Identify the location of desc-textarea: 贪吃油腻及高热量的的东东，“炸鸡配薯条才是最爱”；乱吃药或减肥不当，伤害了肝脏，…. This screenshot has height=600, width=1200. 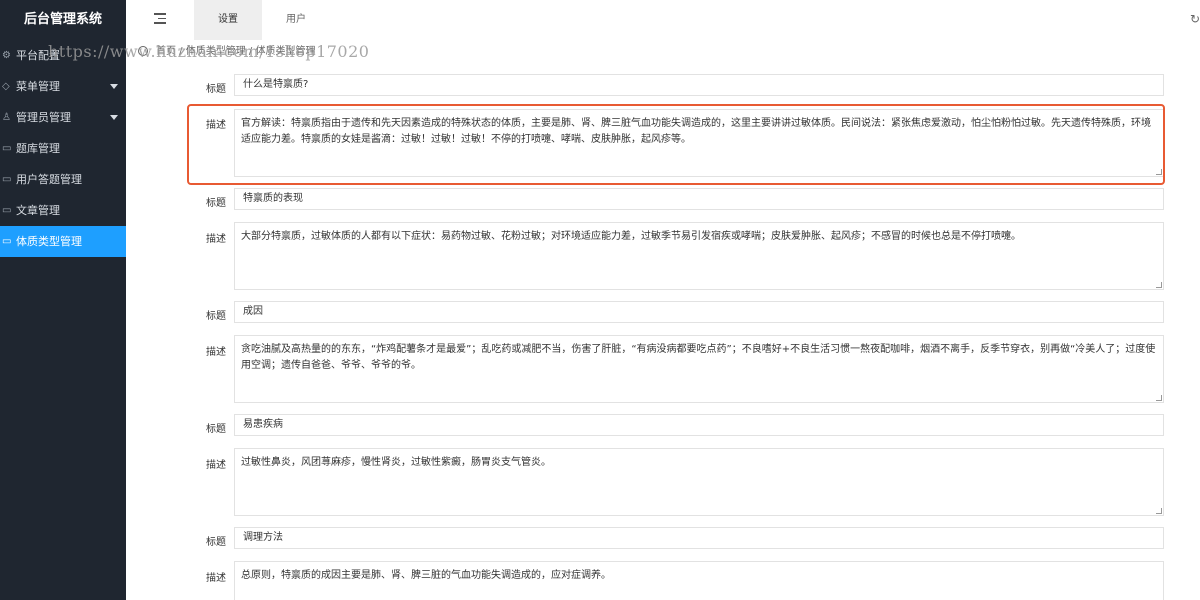
(699, 369).